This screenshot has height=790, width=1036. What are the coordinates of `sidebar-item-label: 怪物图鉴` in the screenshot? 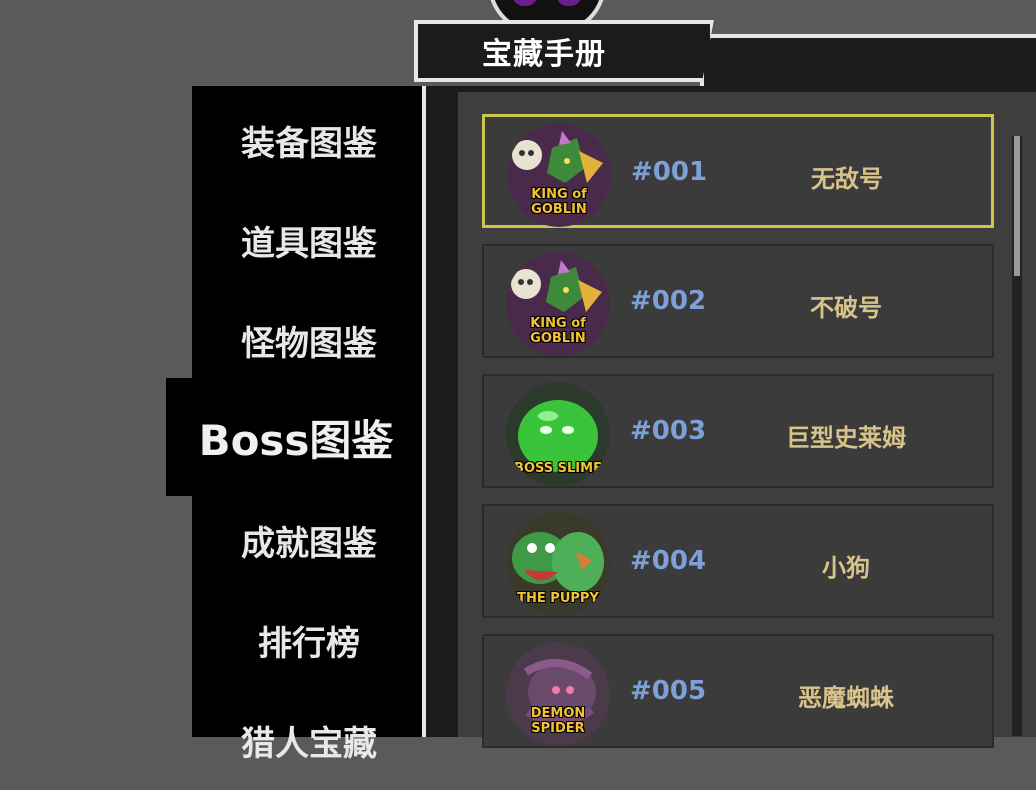 It's located at (309, 343).